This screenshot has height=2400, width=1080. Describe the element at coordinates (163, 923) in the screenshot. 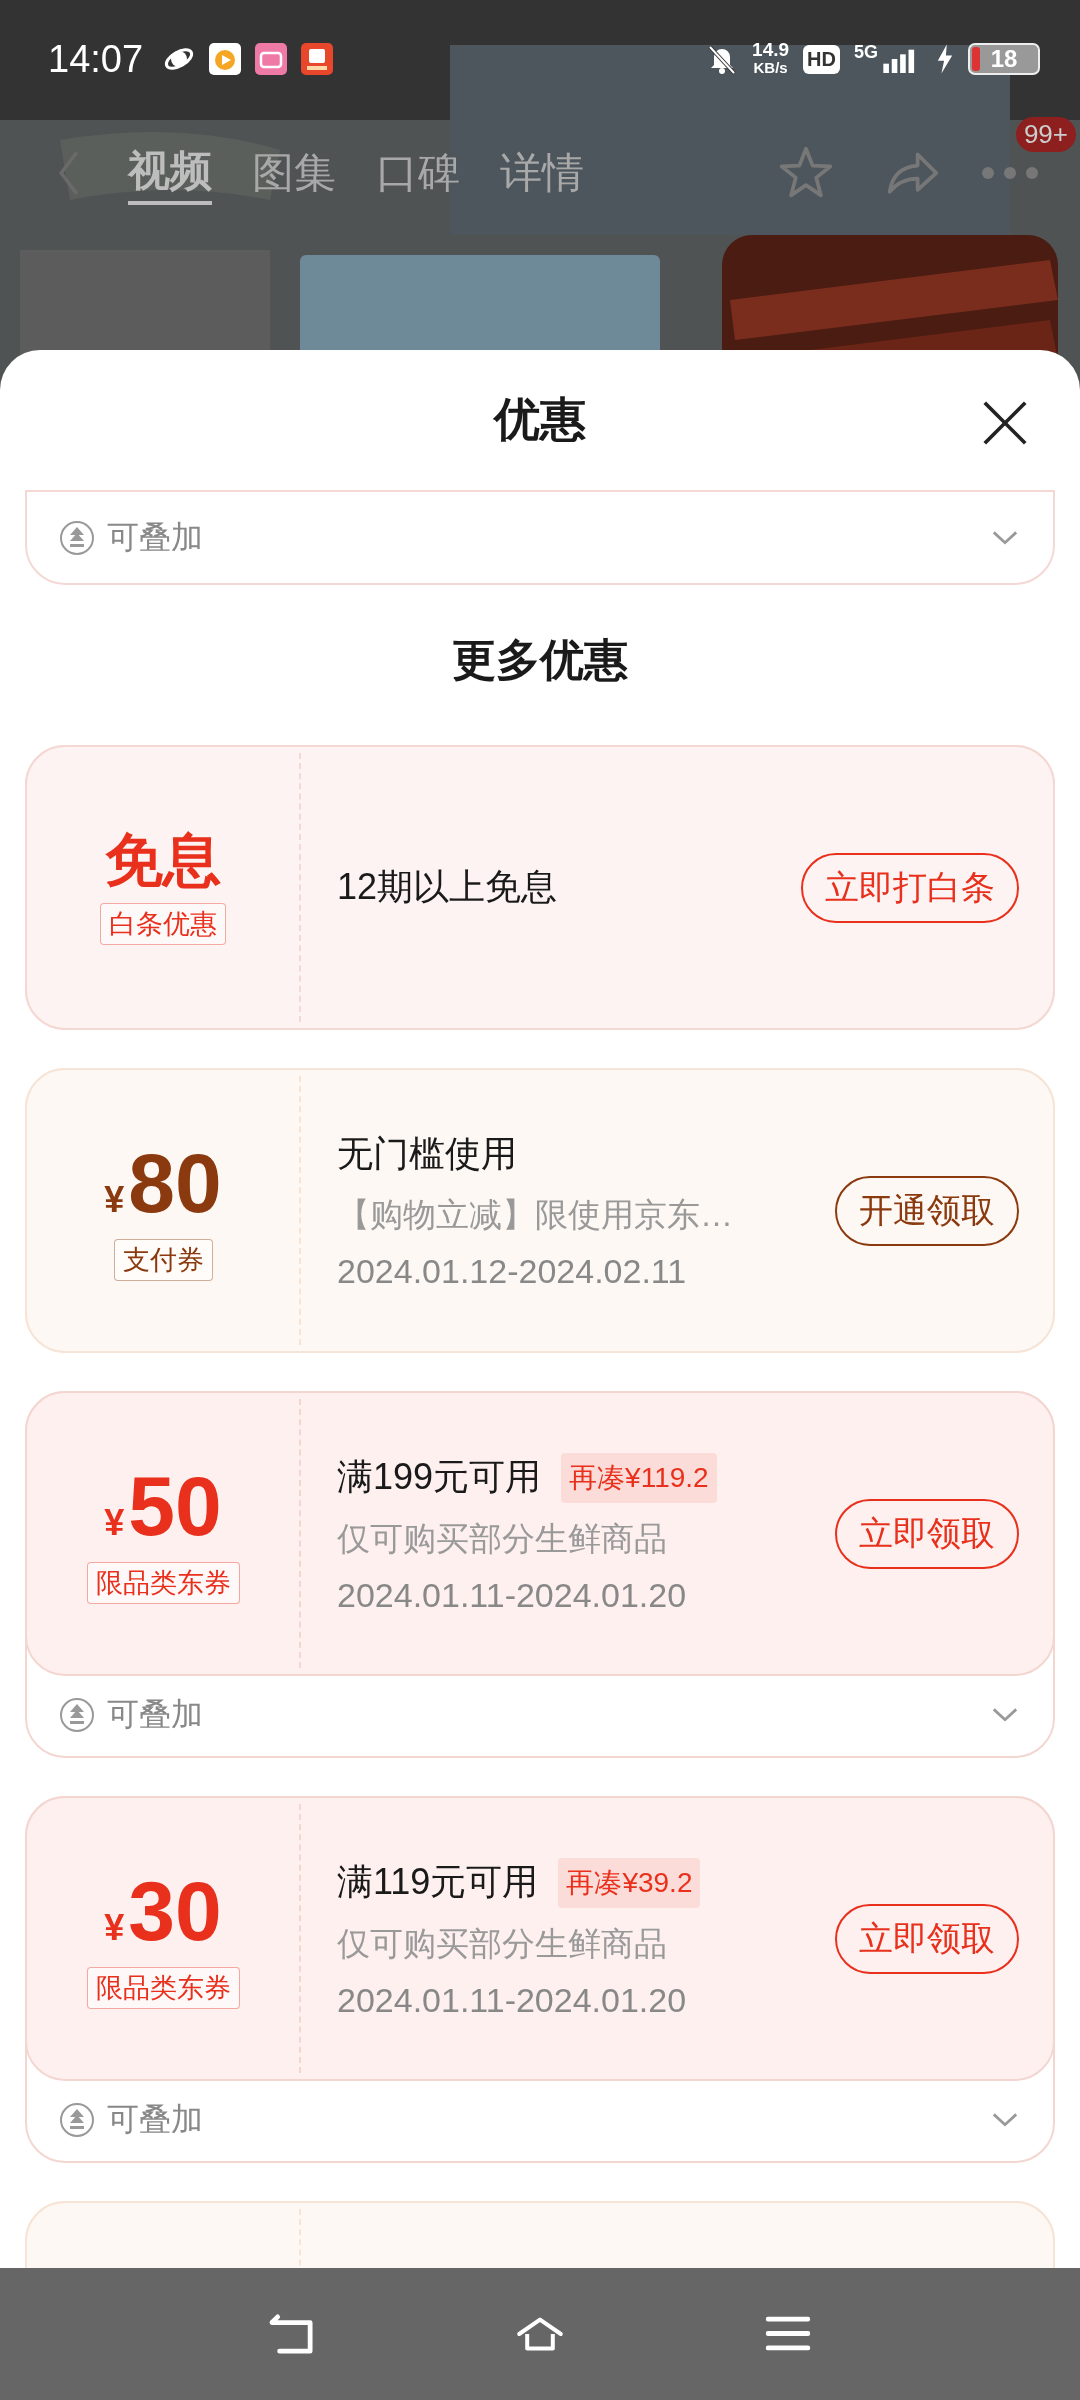

I see `coupon-tag: 白条优惠` at that location.